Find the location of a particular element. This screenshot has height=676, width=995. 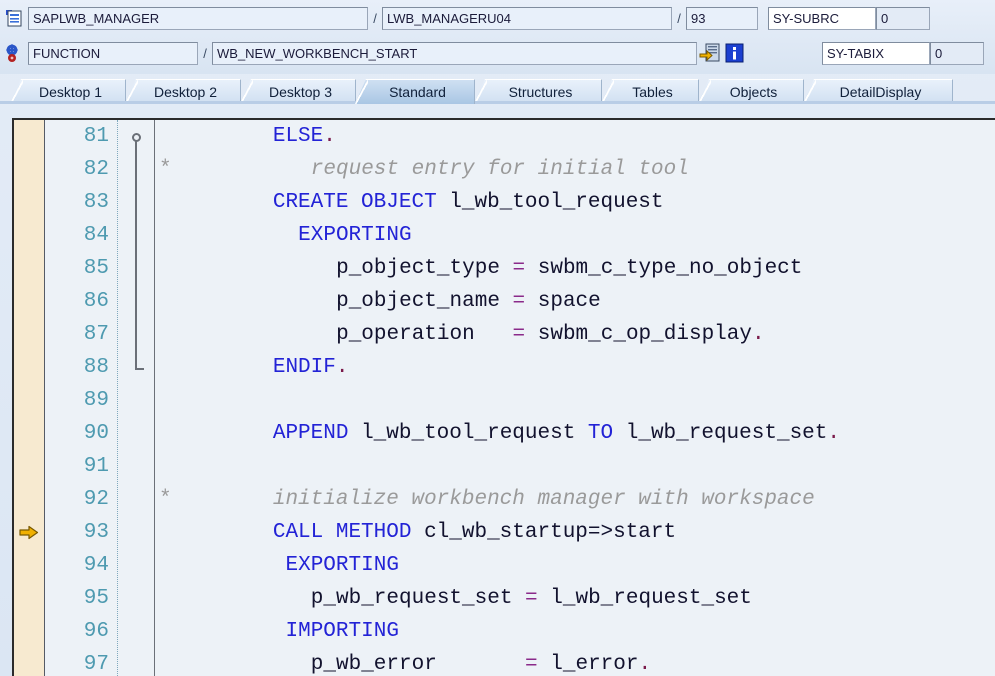

line-number: 93 is located at coordinates (96, 532).